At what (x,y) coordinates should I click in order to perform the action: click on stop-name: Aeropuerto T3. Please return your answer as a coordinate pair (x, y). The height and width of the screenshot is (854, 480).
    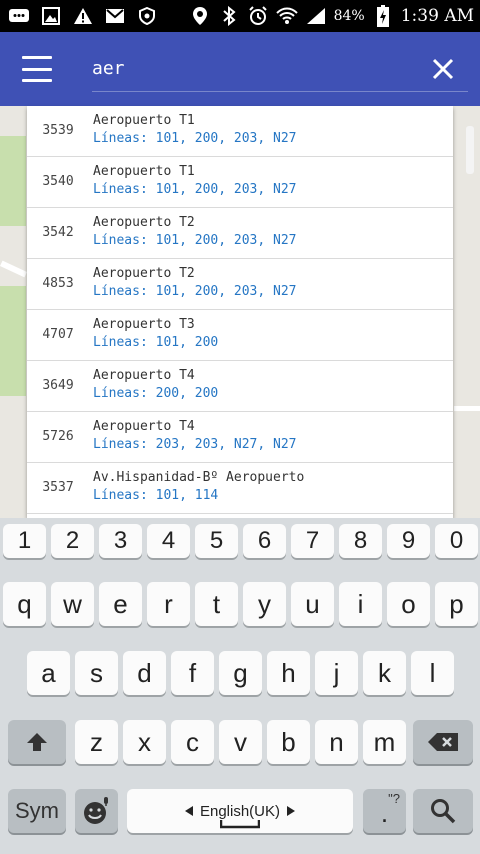
    Looking at the image, I should click on (144, 324).